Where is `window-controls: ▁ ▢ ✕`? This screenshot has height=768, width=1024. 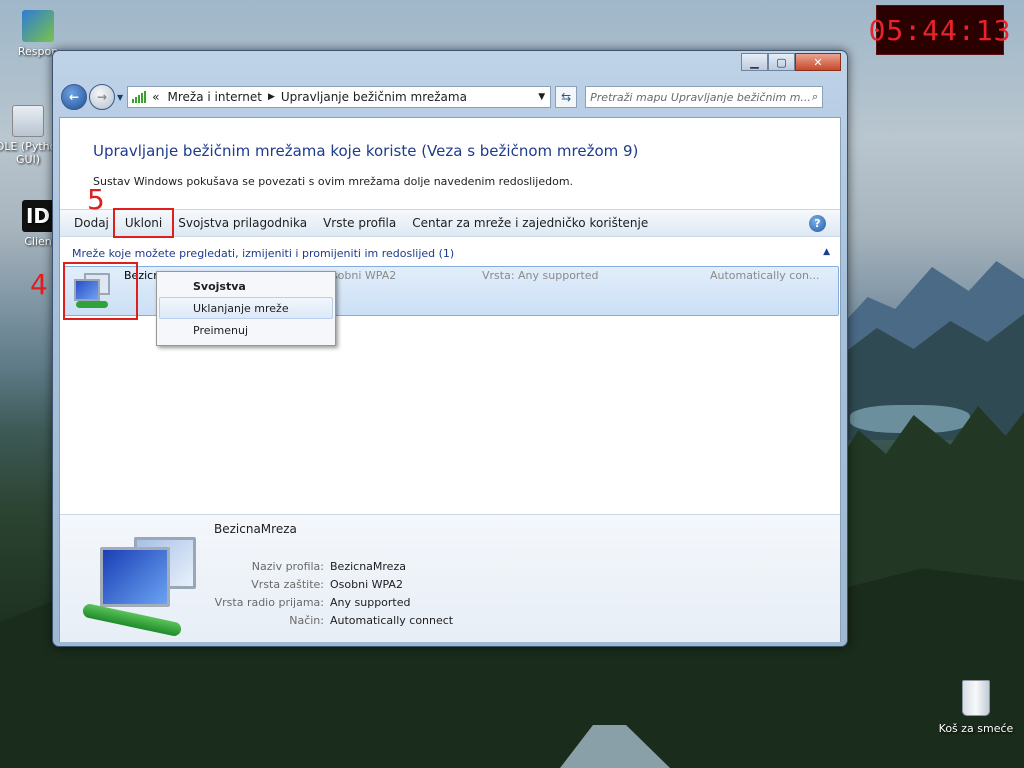 window-controls: ▁ ▢ ✕ is located at coordinates (791, 62).